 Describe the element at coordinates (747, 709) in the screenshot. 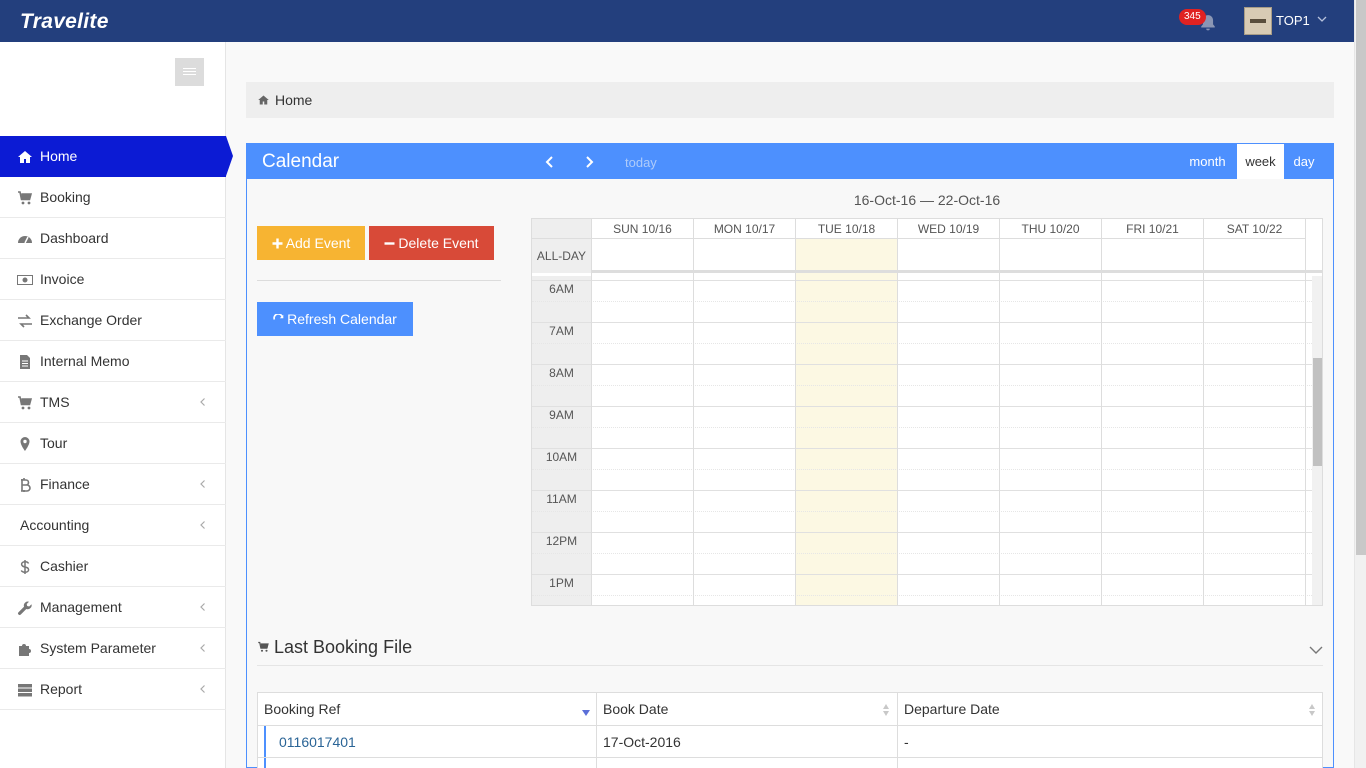

I see `column-header-book-date: Book Date` at that location.